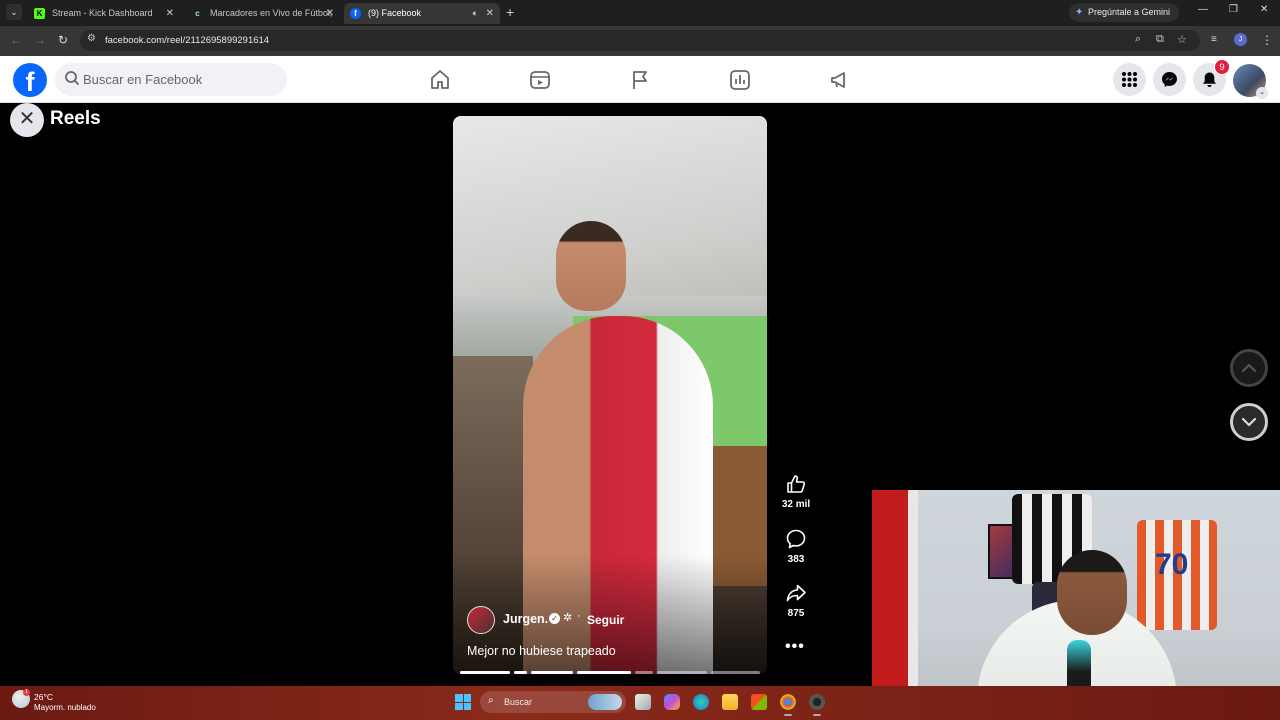 This screenshot has height=720, width=1280. I want to click on speaker-icon: 🔈︎, so click(475, 13).